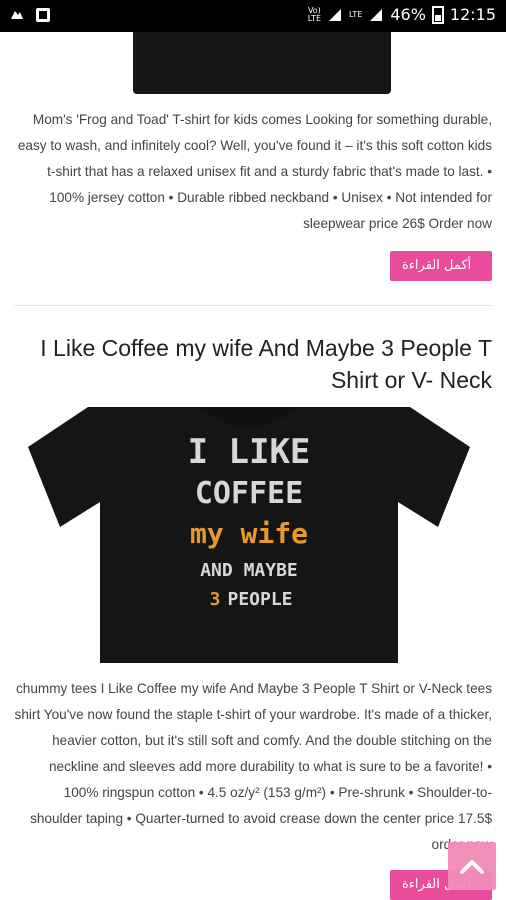  What do you see at coordinates (215, 599) in the screenshot?
I see `shirt-text-line-5-number: 3` at bounding box center [215, 599].